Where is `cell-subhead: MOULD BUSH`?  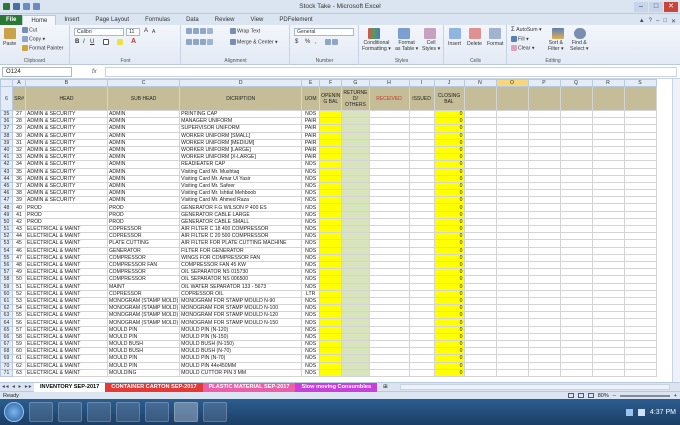 cell-subhead: MOULD BUSH is located at coordinates (143, 344).